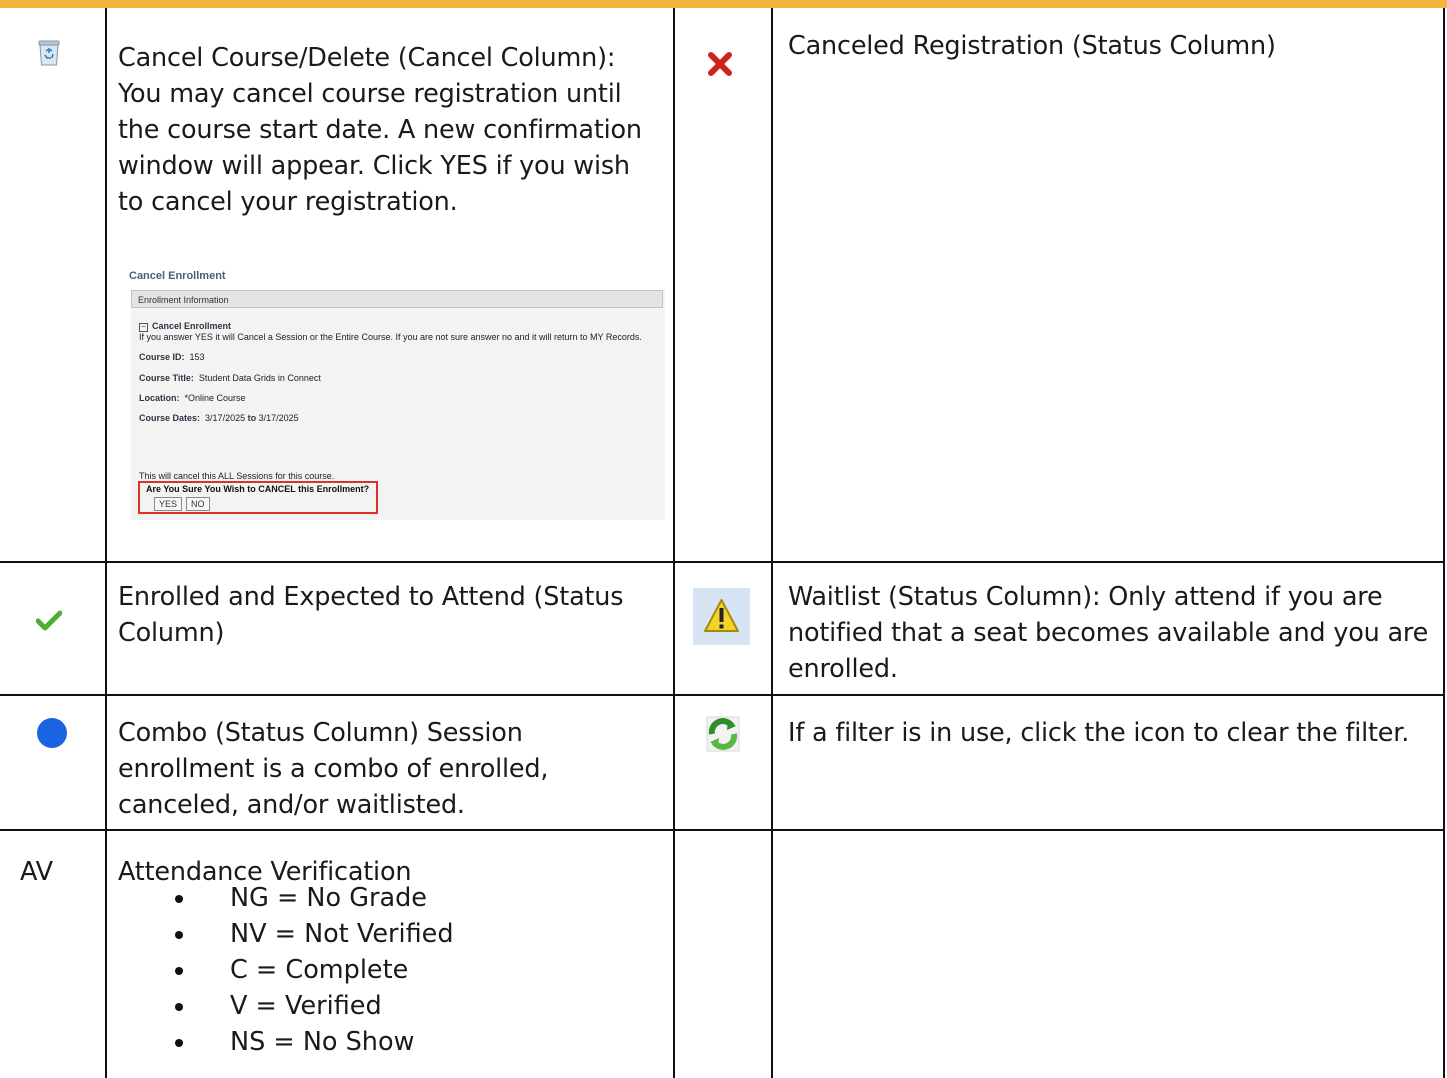 The height and width of the screenshot is (1078, 1447). What do you see at coordinates (278, 418) in the screenshot?
I see `date-end: 3/17/2025` at bounding box center [278, 418].